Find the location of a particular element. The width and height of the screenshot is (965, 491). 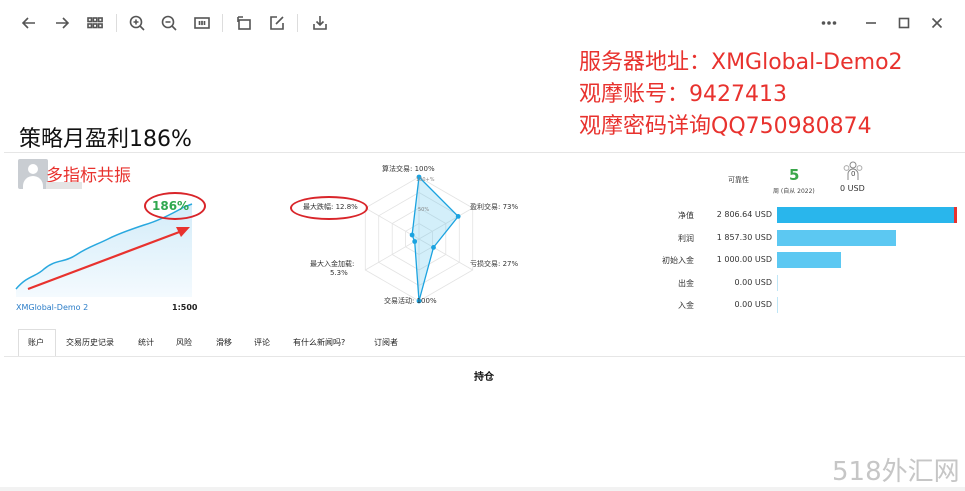

bar-label: 净值 is located at coordinates (686, 215).